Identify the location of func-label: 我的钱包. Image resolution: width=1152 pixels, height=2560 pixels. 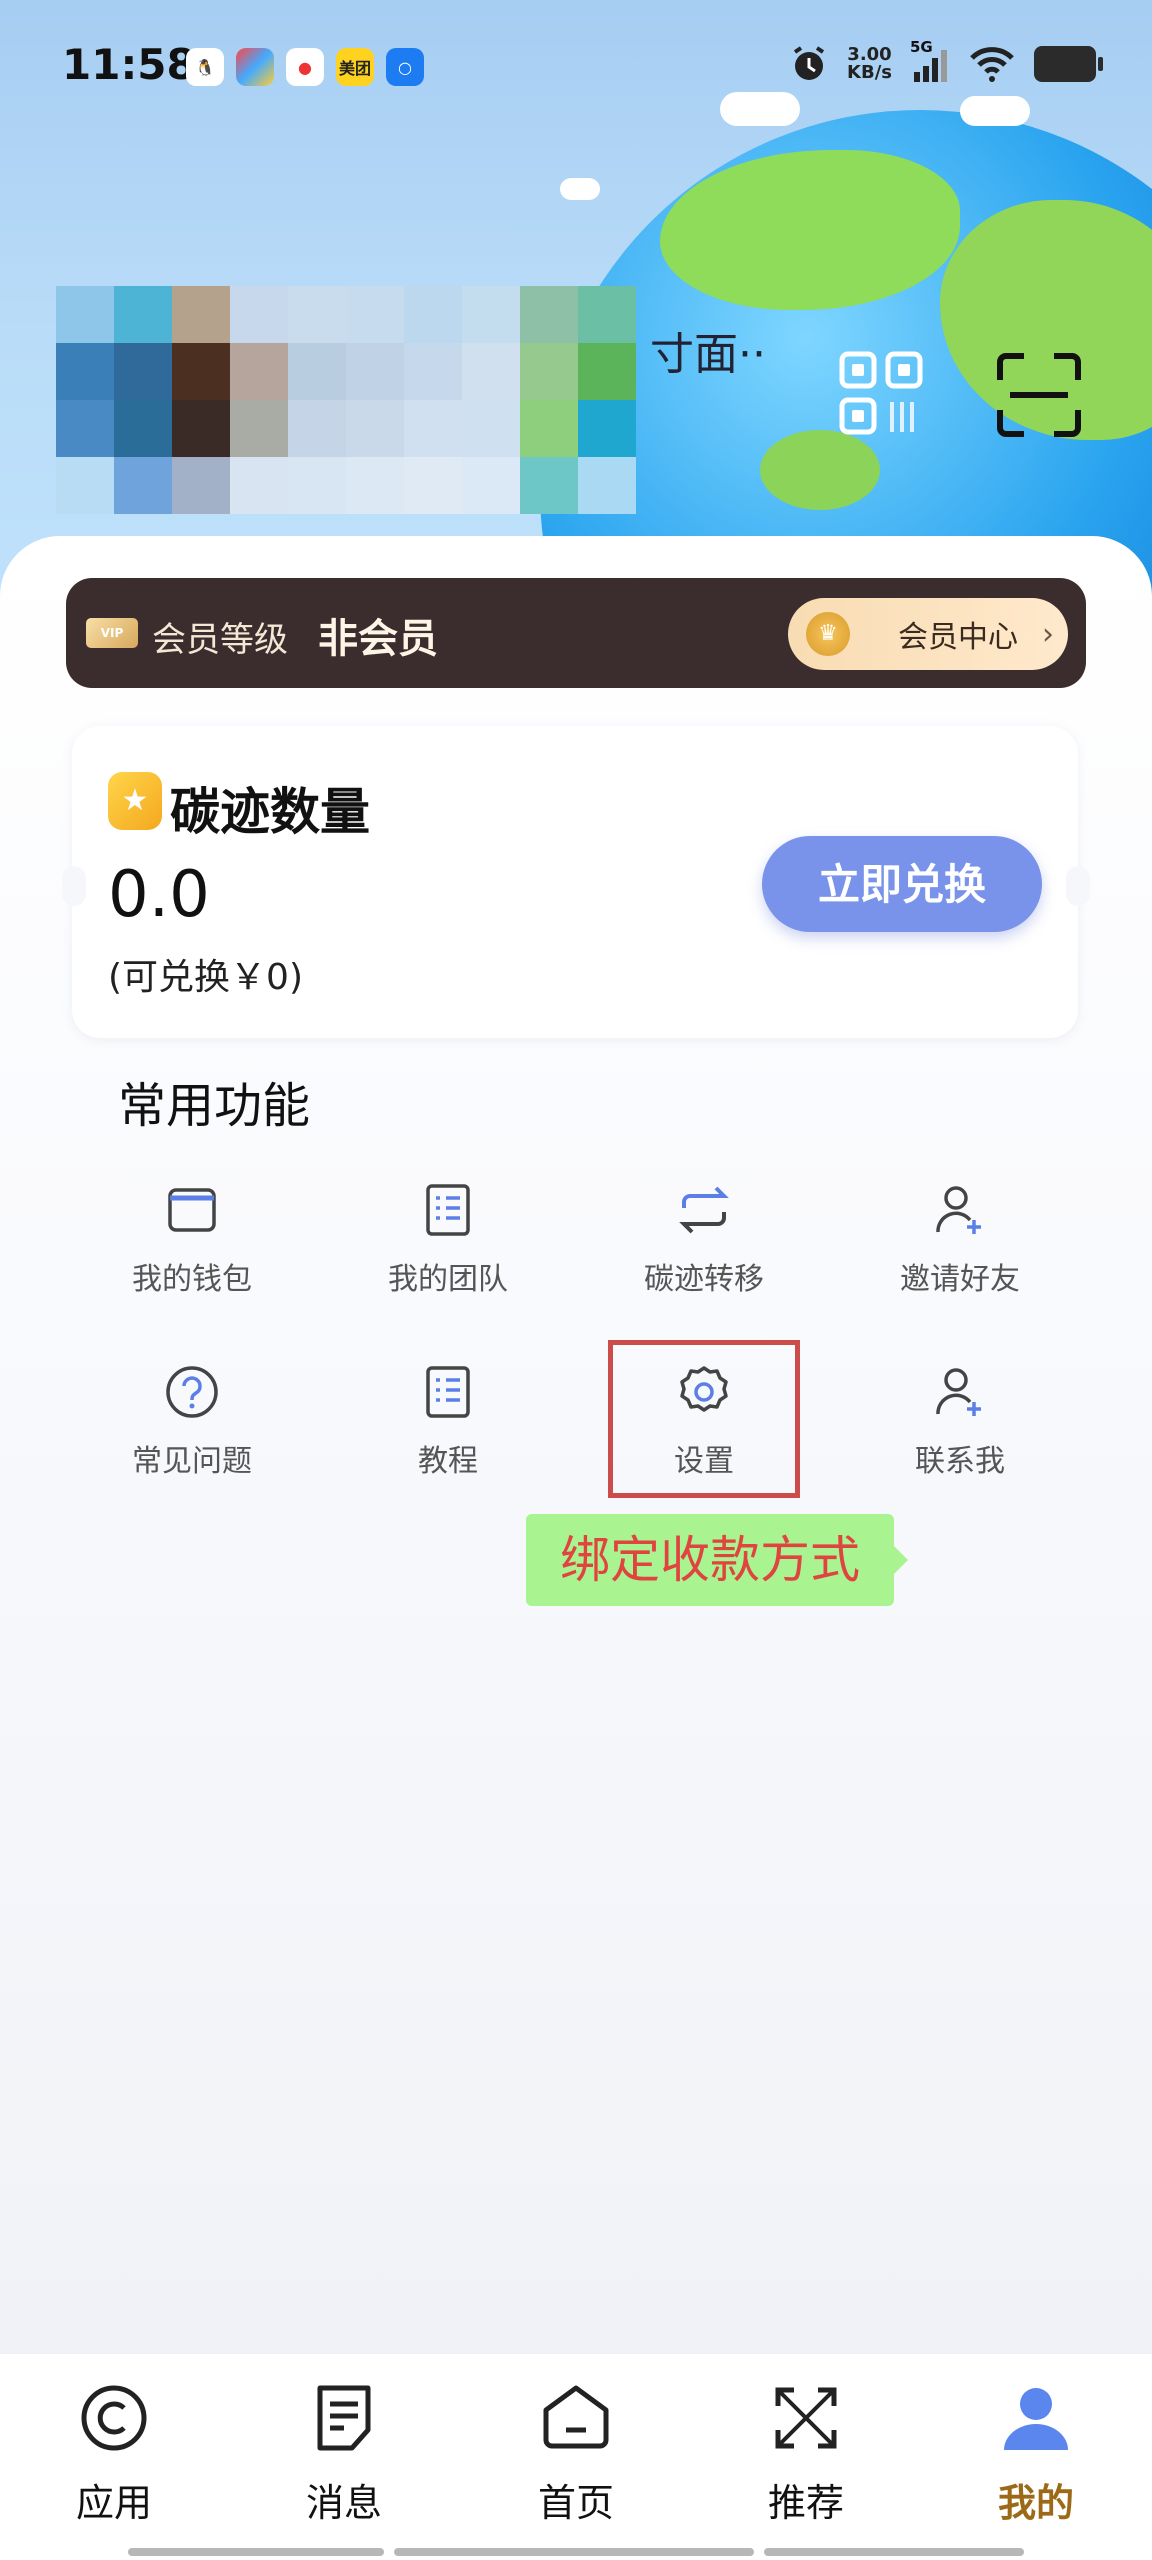
(192, 1279).